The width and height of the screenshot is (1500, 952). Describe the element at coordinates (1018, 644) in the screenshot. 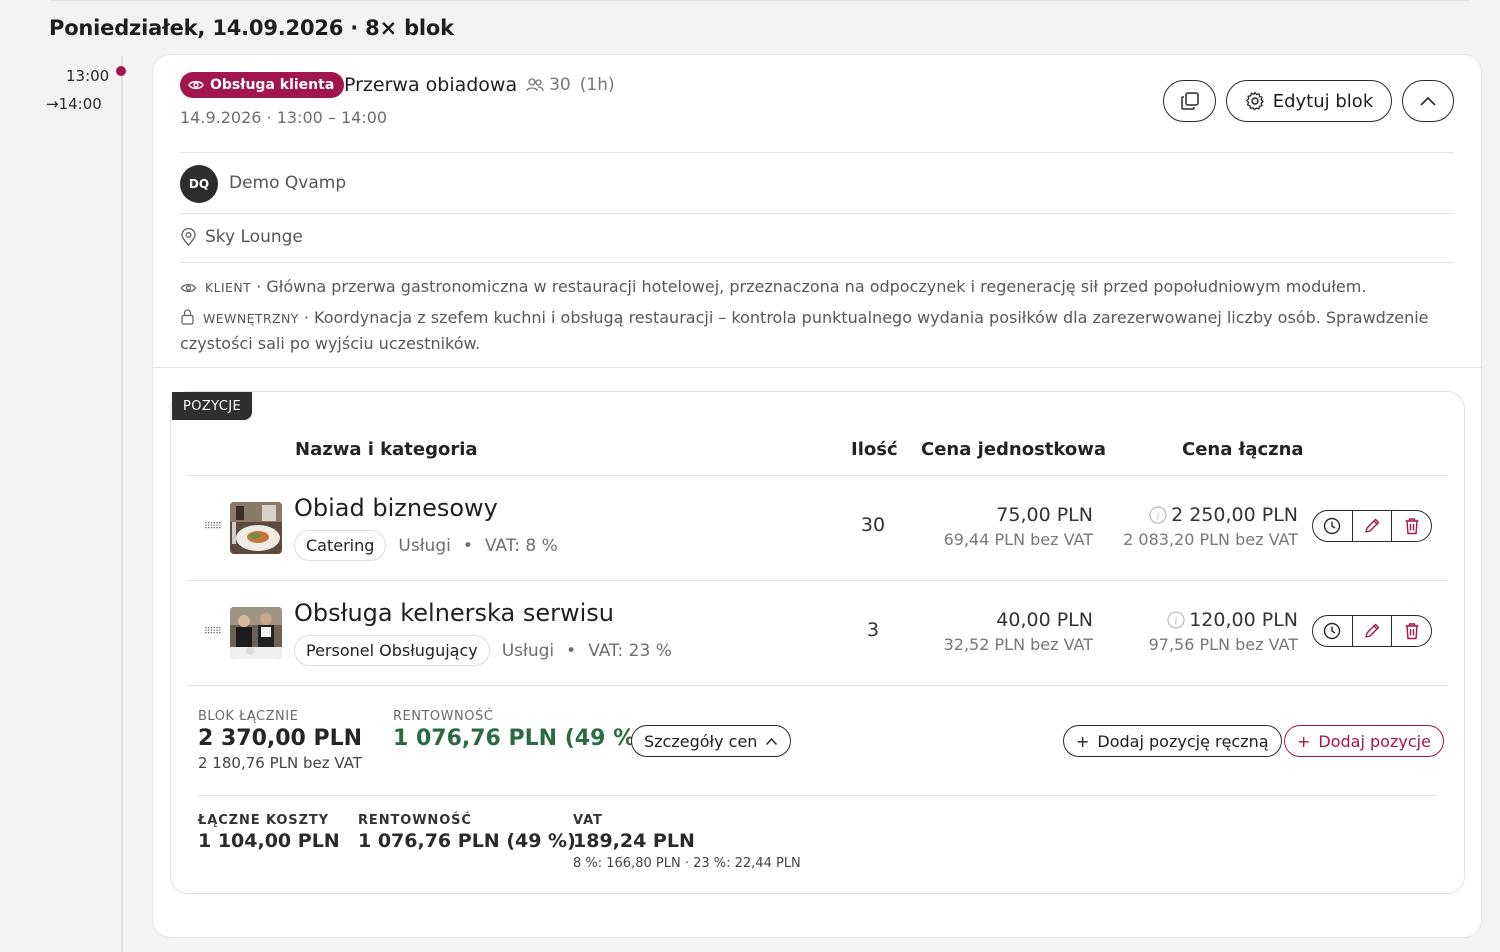

I see `unit-price-net: 32,52 PLN bez VAT` at that location.